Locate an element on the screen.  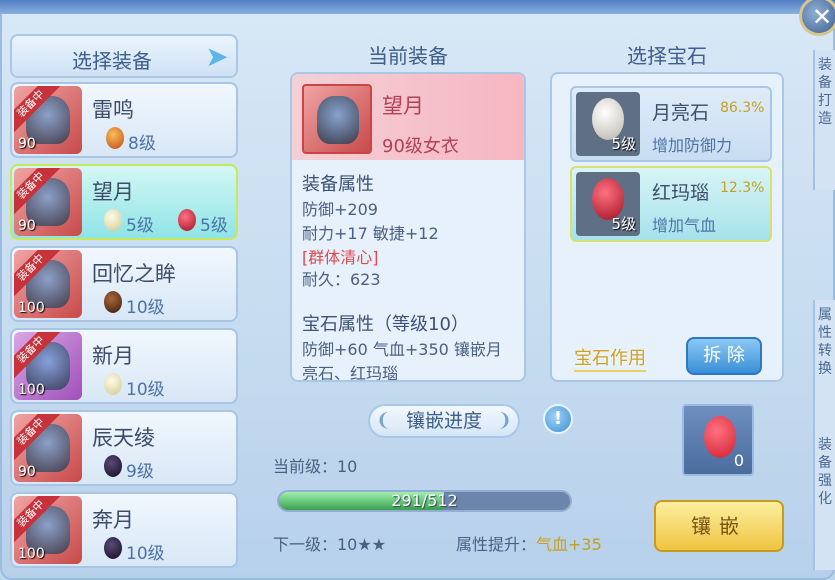
side-tabs: 装备打造 属性转换 装备强化 is located at coordinates (824, 305).